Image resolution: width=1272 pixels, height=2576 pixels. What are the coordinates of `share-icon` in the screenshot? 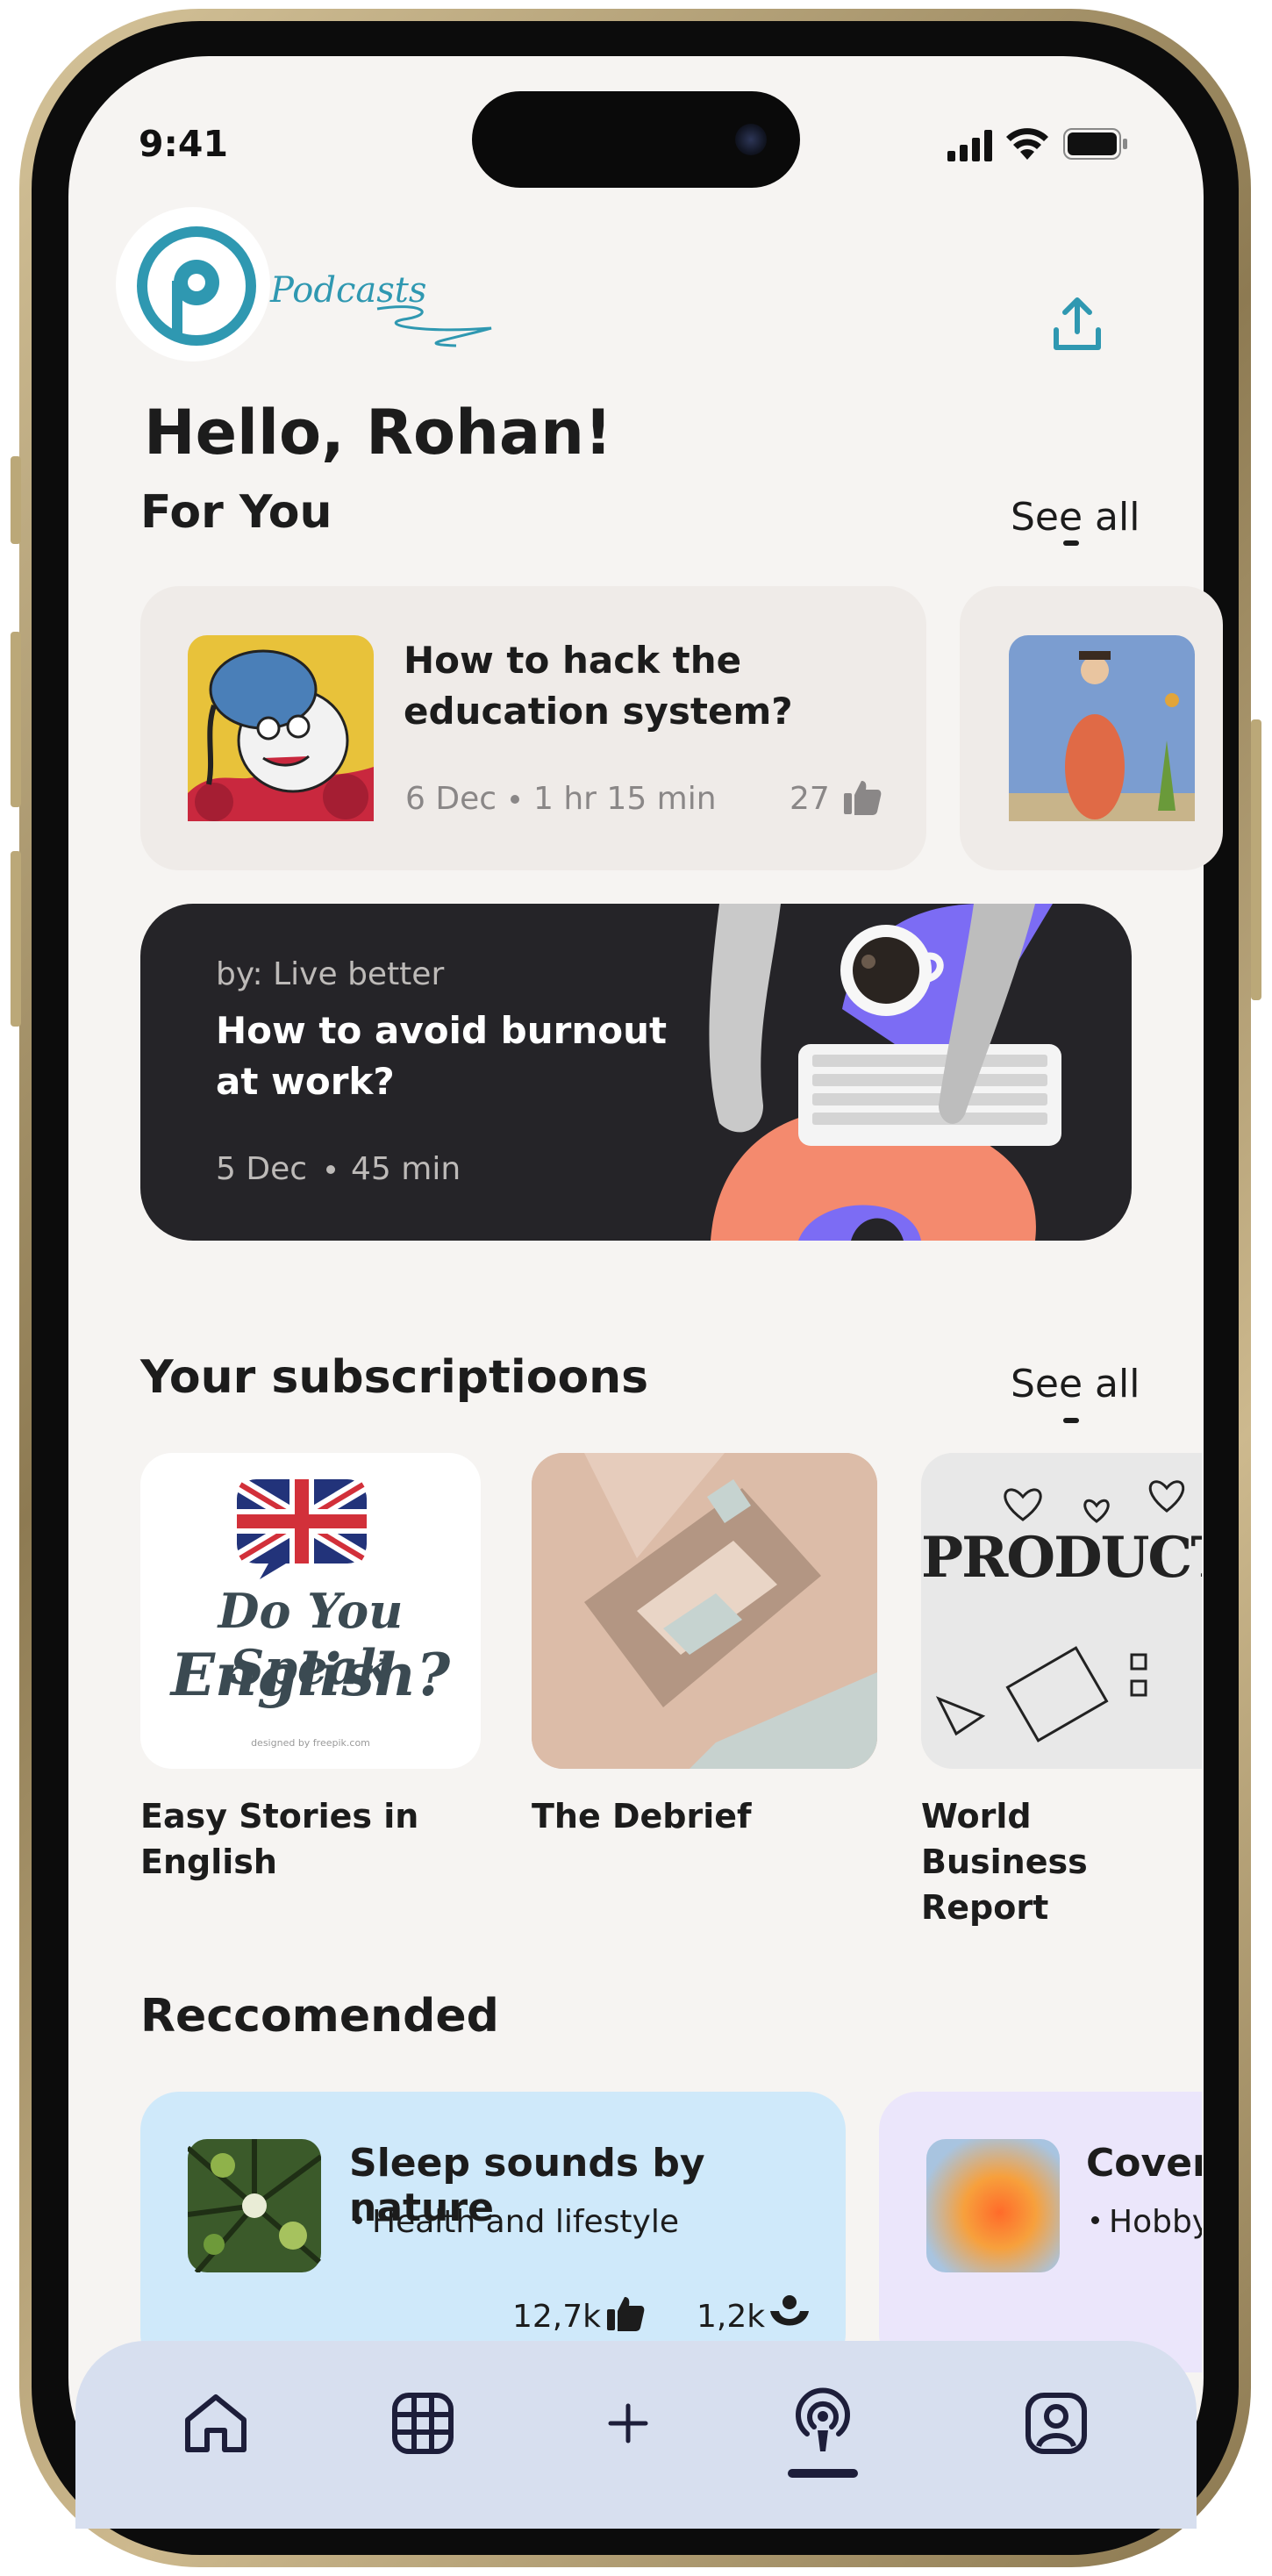 It's located at (1077, 324).